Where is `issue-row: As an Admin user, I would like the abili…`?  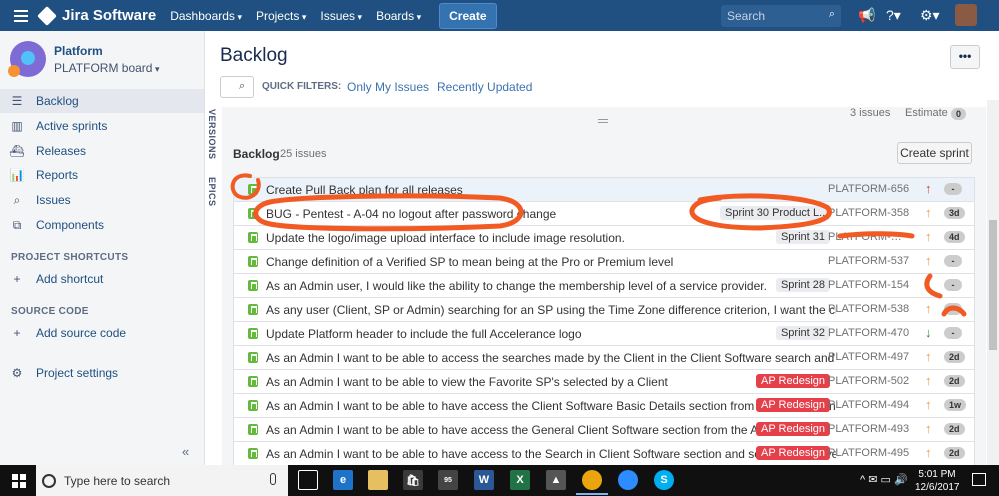 issue-row: As an Admin user, I would like the abili… is located at coordinates (604, 285).